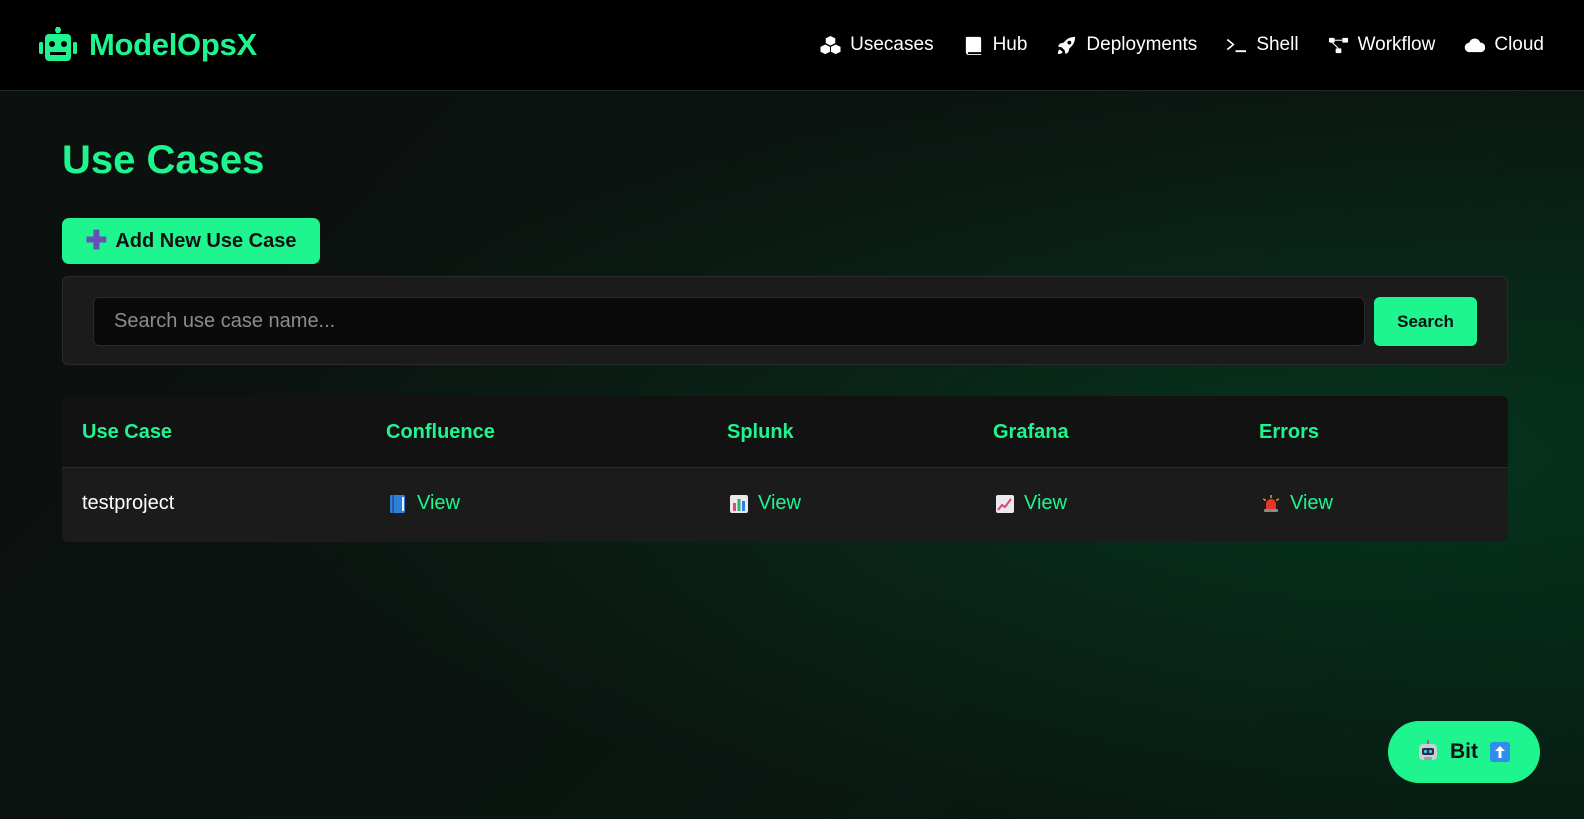  What do you see at coordinates (729, 321) in the screenshot?
I see `search-input` at bounding box center [729, 321].